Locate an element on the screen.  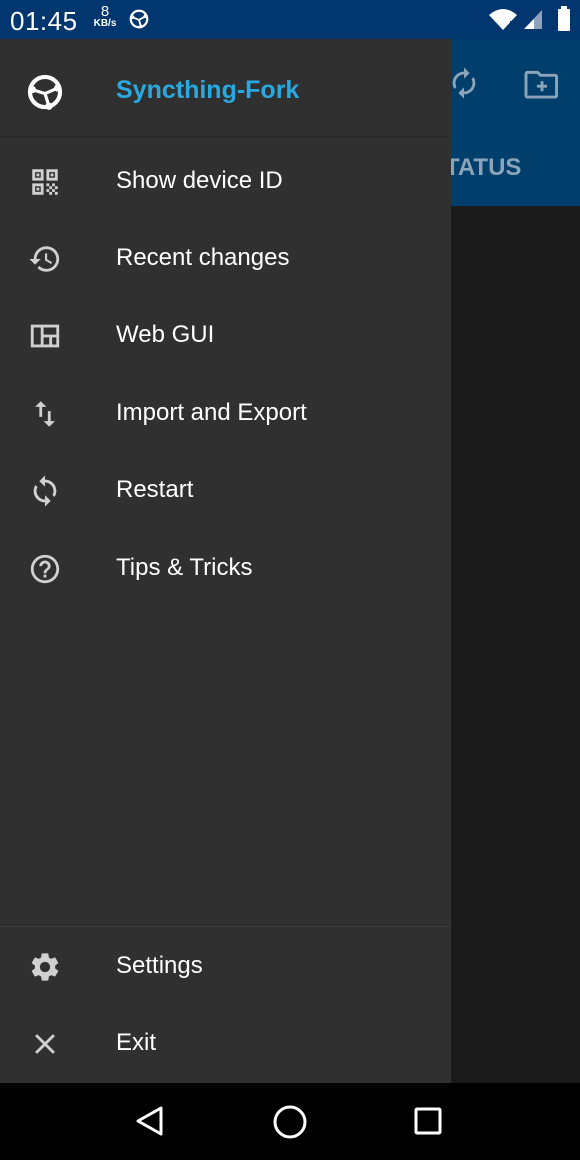
menu-item-tips-tricks: Tips & Tricks is located at coordinates (225, 568).